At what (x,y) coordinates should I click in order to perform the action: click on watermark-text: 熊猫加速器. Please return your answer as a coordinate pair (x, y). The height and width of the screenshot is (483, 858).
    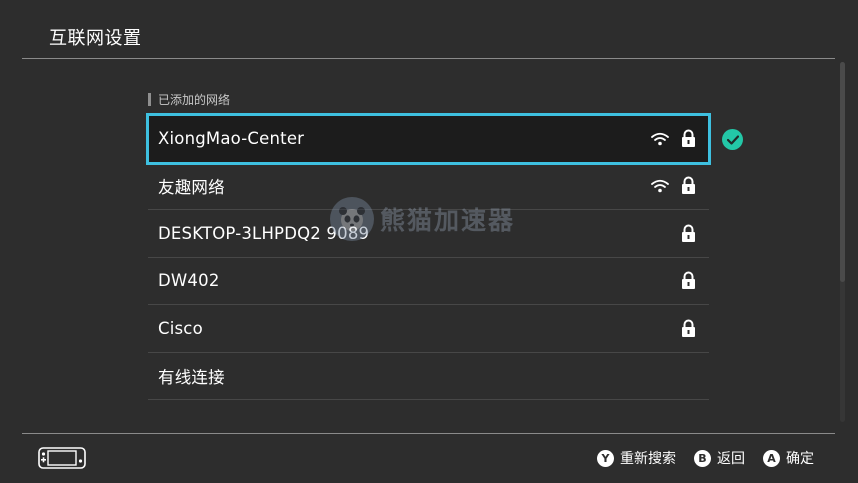
    Looking at the image, I should click on (448, 220).